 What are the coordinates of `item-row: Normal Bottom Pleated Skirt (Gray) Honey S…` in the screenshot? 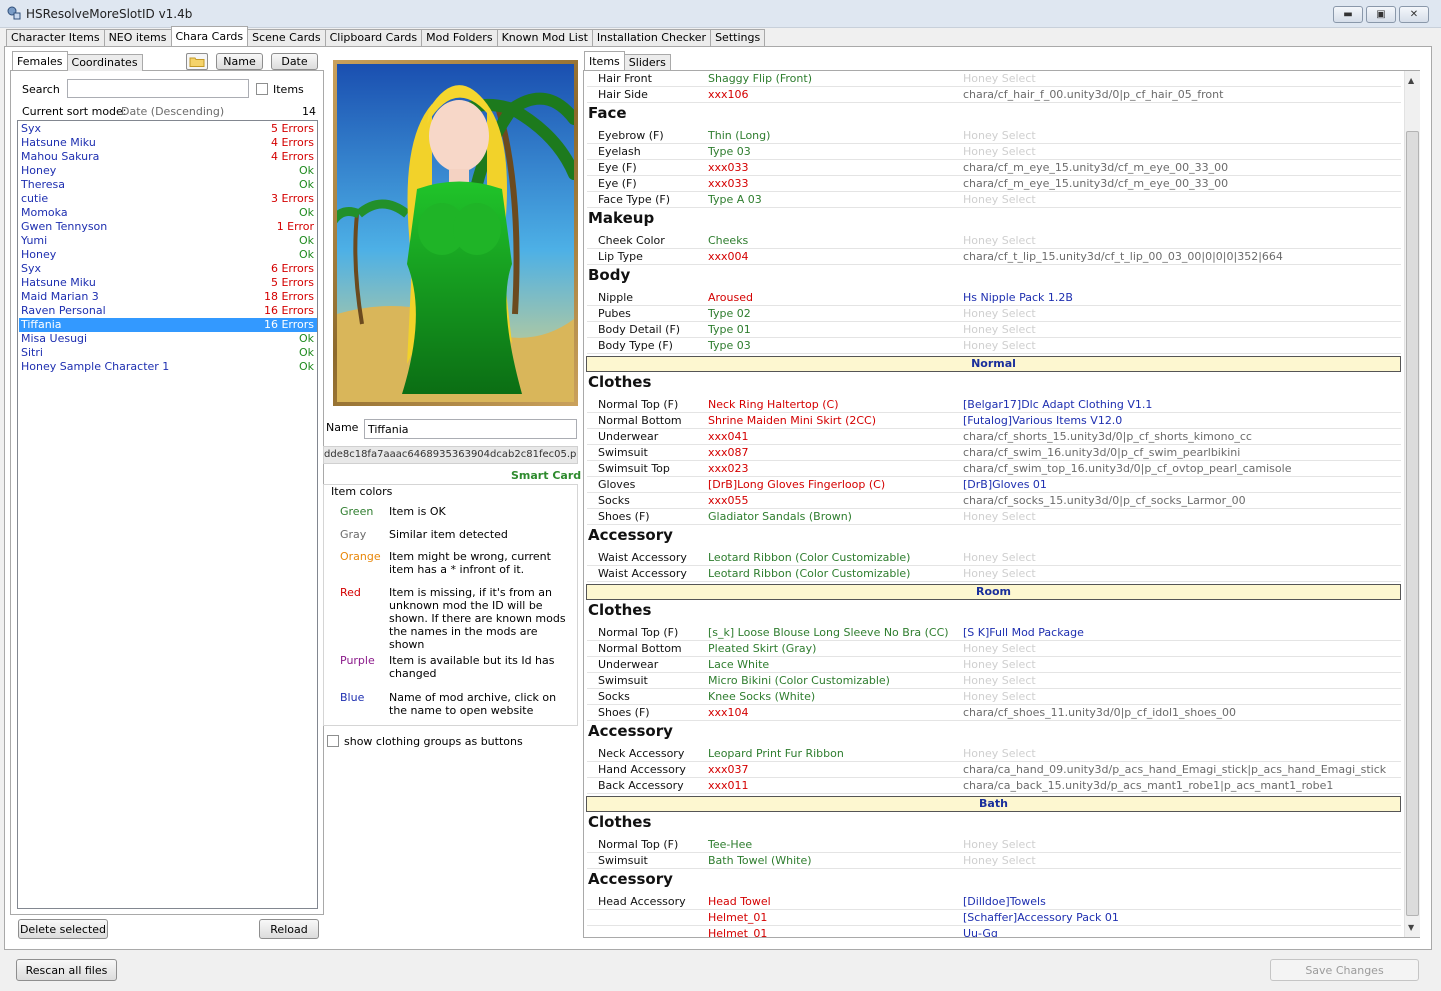 It's located at (994, 649).